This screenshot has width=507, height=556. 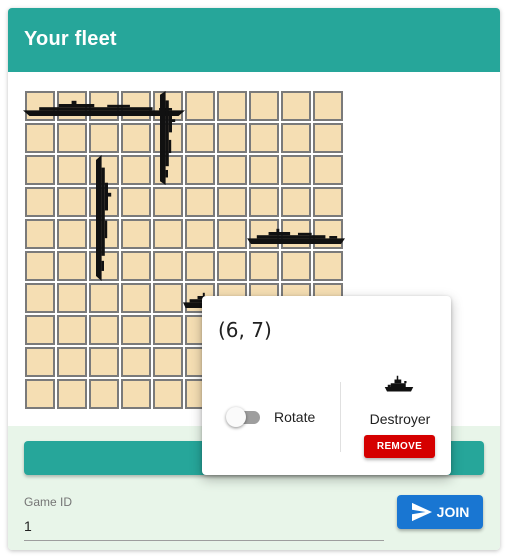 What do you see at coordinates (421, 512) in the screenshot?
I see `send-icon` at bounding box center [421, 512].